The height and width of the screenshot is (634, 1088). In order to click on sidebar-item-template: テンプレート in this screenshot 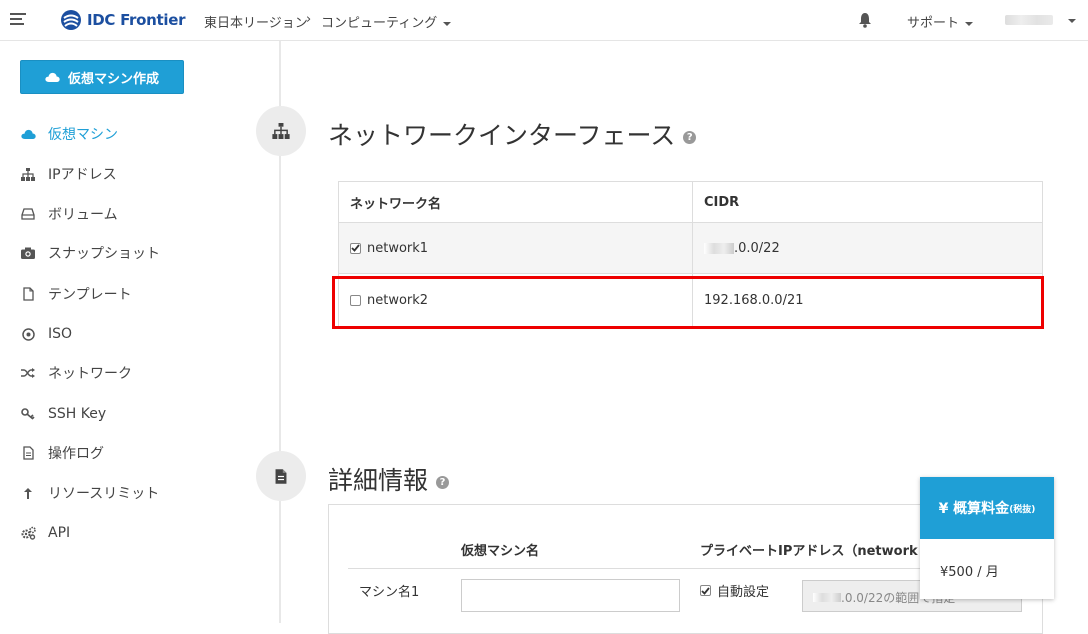, I will do `click(76, 294)`.